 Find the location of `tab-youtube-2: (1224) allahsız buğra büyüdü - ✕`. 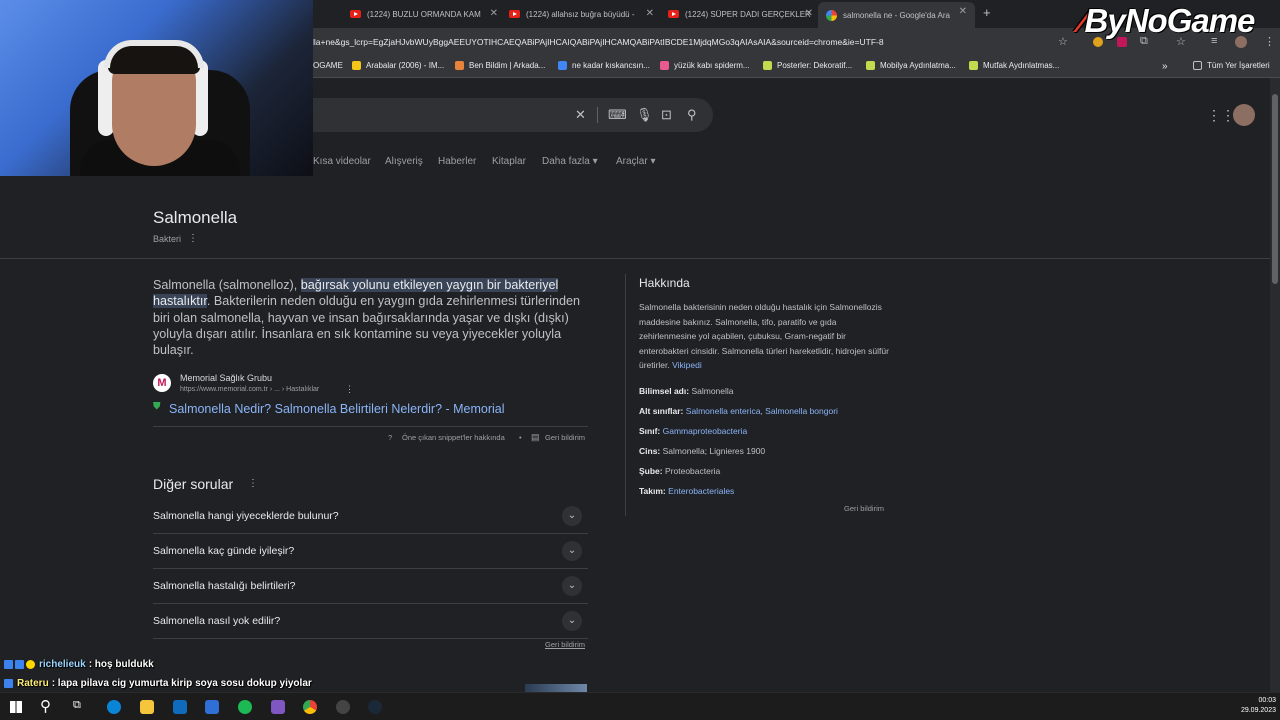

tab-youtube-2: (1224) allahsız buğra büyüdü - ✕ is located at coordinates (581, 14).